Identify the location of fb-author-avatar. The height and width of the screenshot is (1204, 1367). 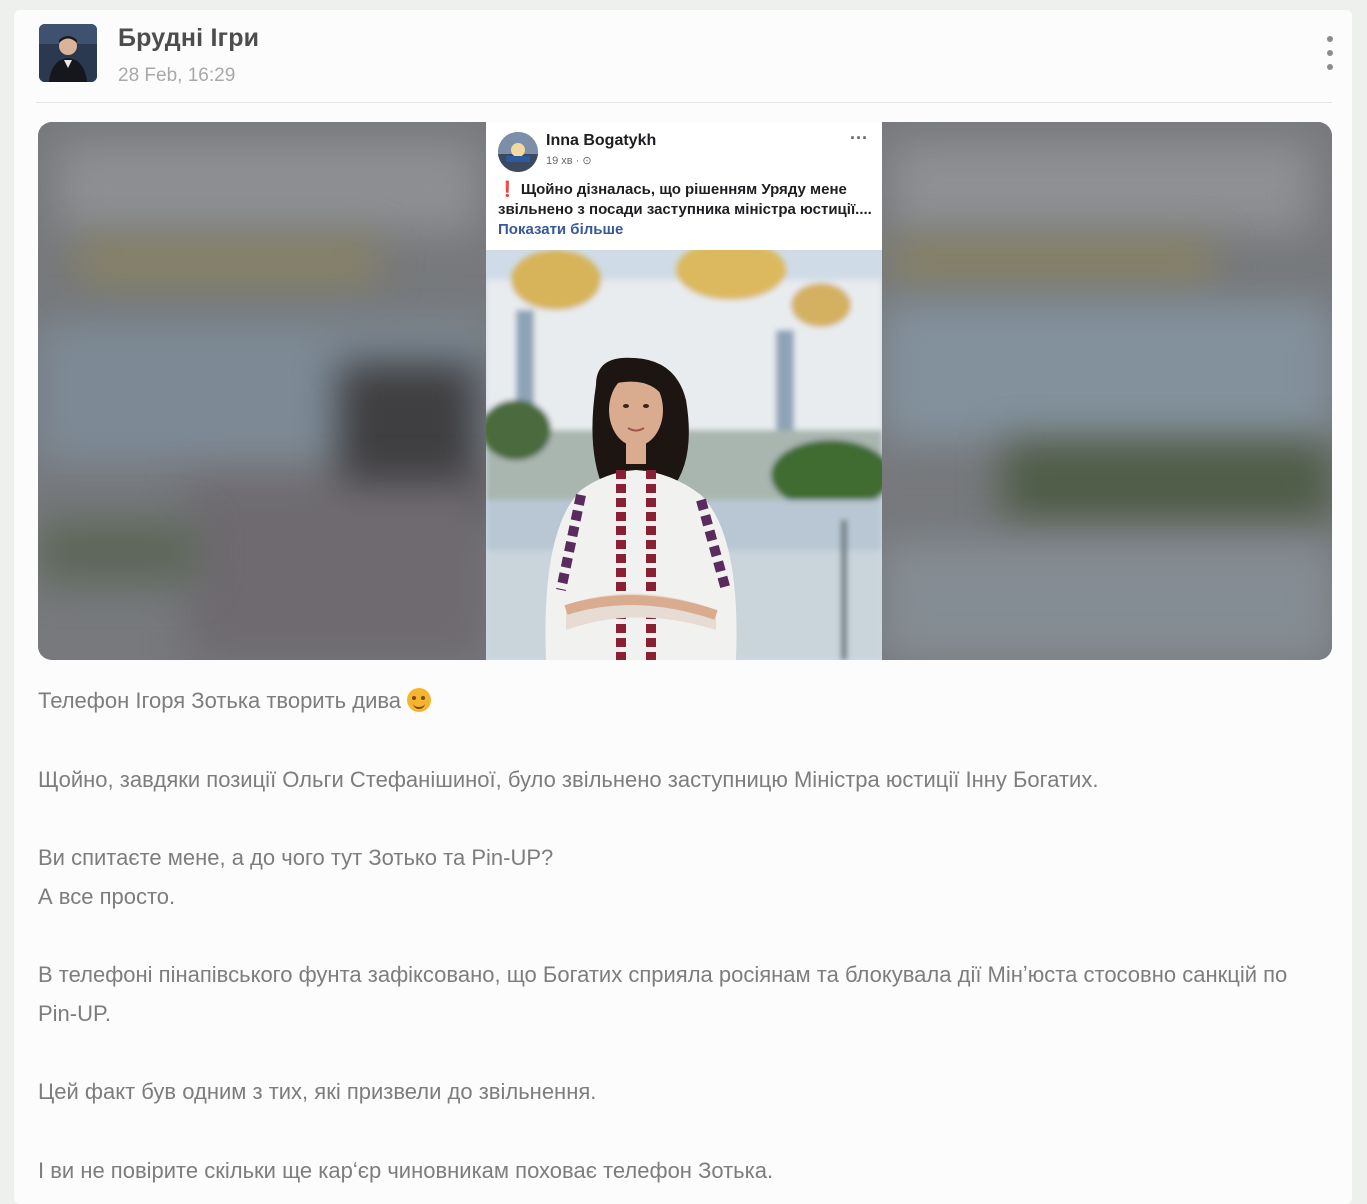
(518, 152).